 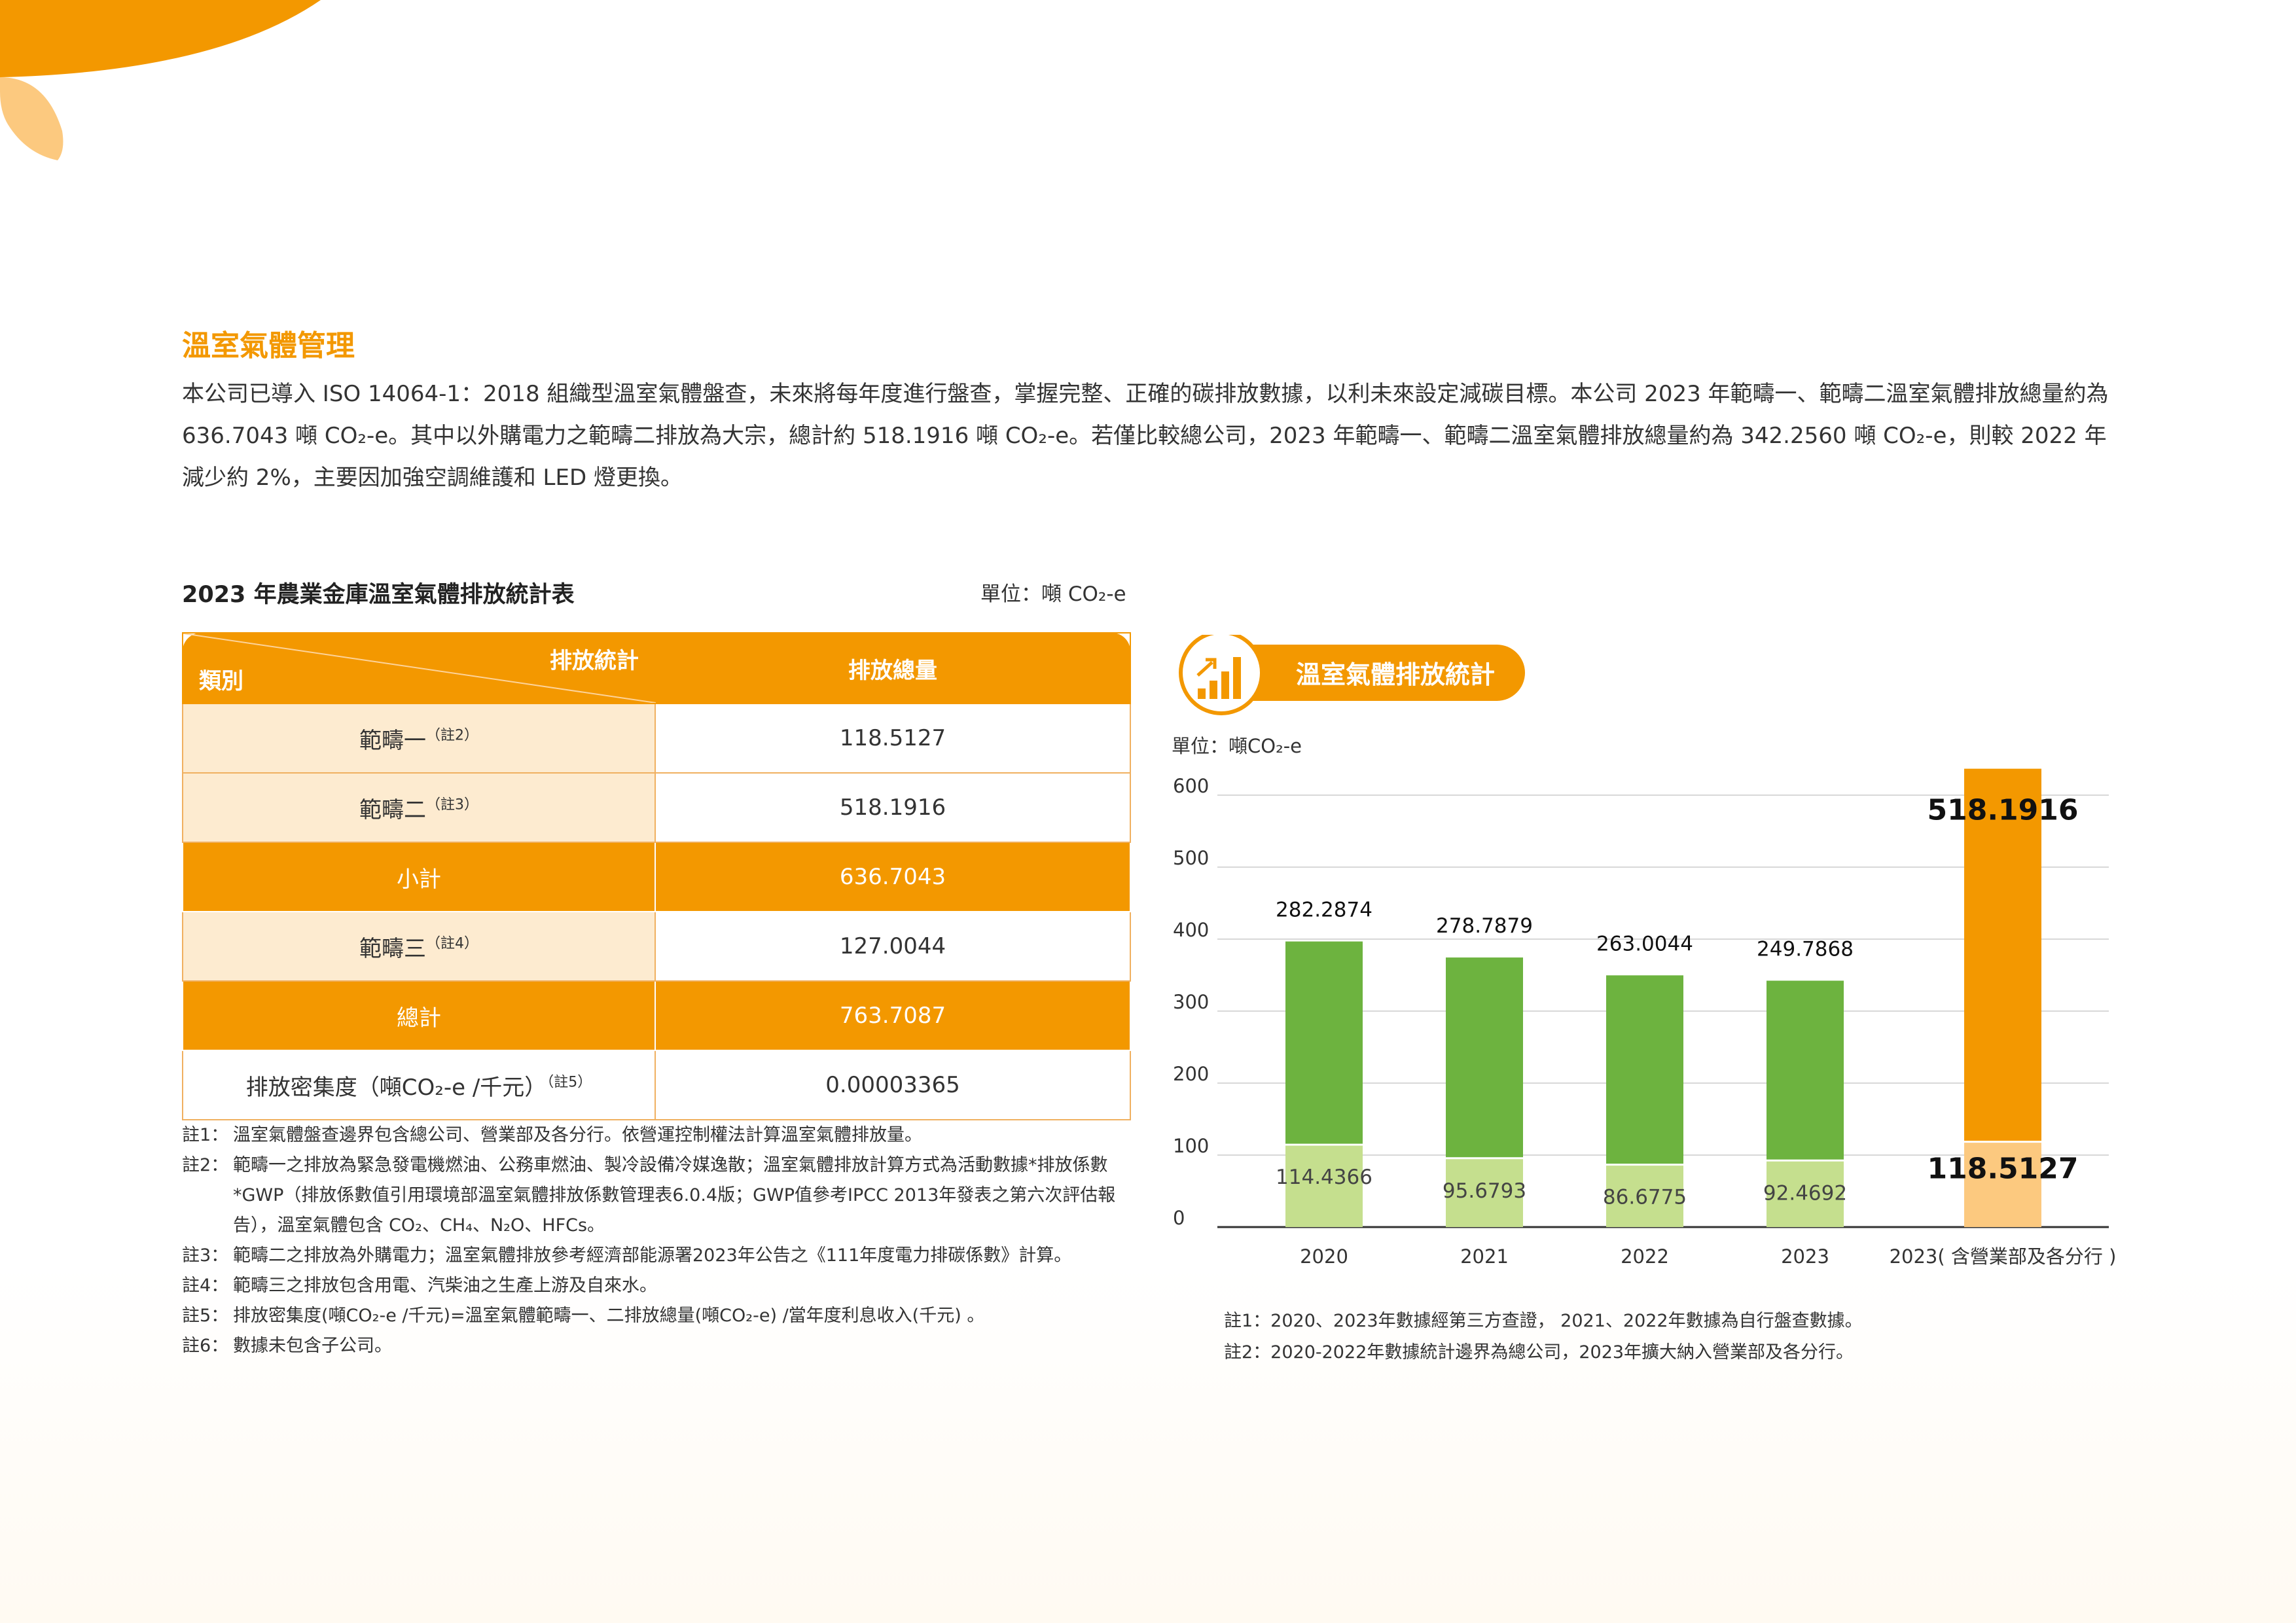 What do you see at coordinates (1179, 1218) in the screenshot?
I see `y-tick-label: 0` at bounding box center [1179, 1218].